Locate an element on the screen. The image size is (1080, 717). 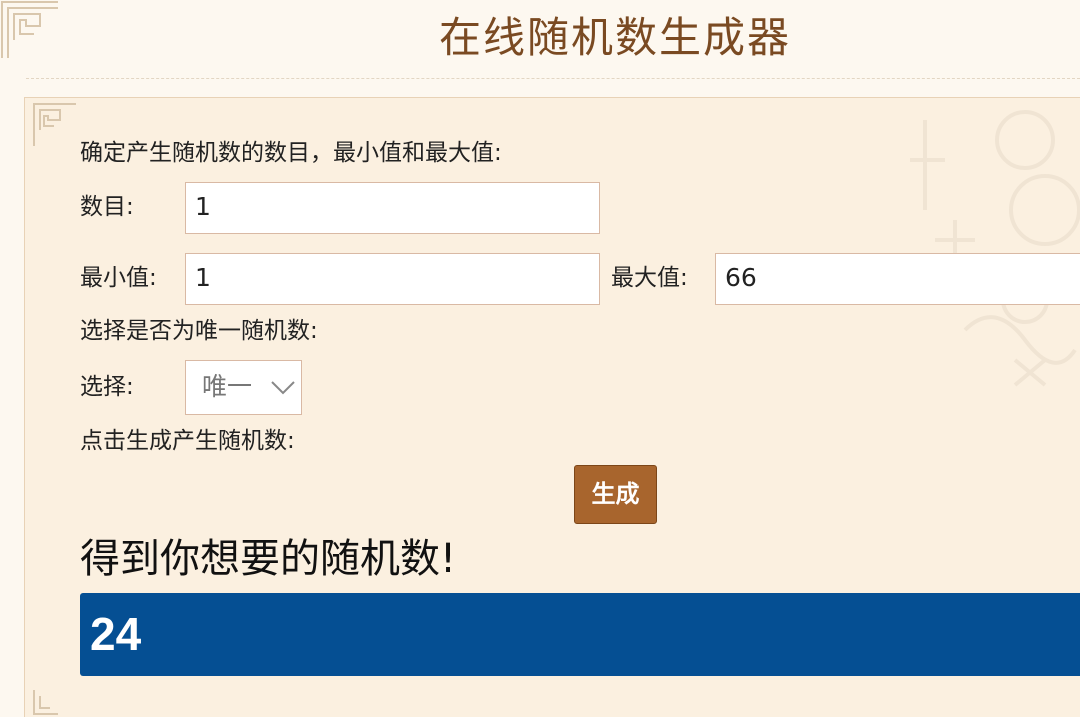
min-input: 1 is located at coordinates (392, 279).